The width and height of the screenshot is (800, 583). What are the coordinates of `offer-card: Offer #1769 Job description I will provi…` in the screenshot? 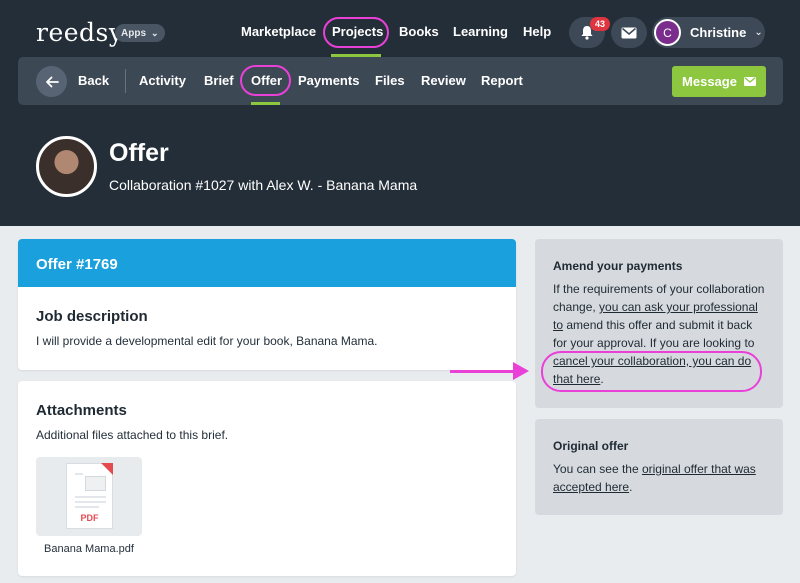 It's located at (267, 304).